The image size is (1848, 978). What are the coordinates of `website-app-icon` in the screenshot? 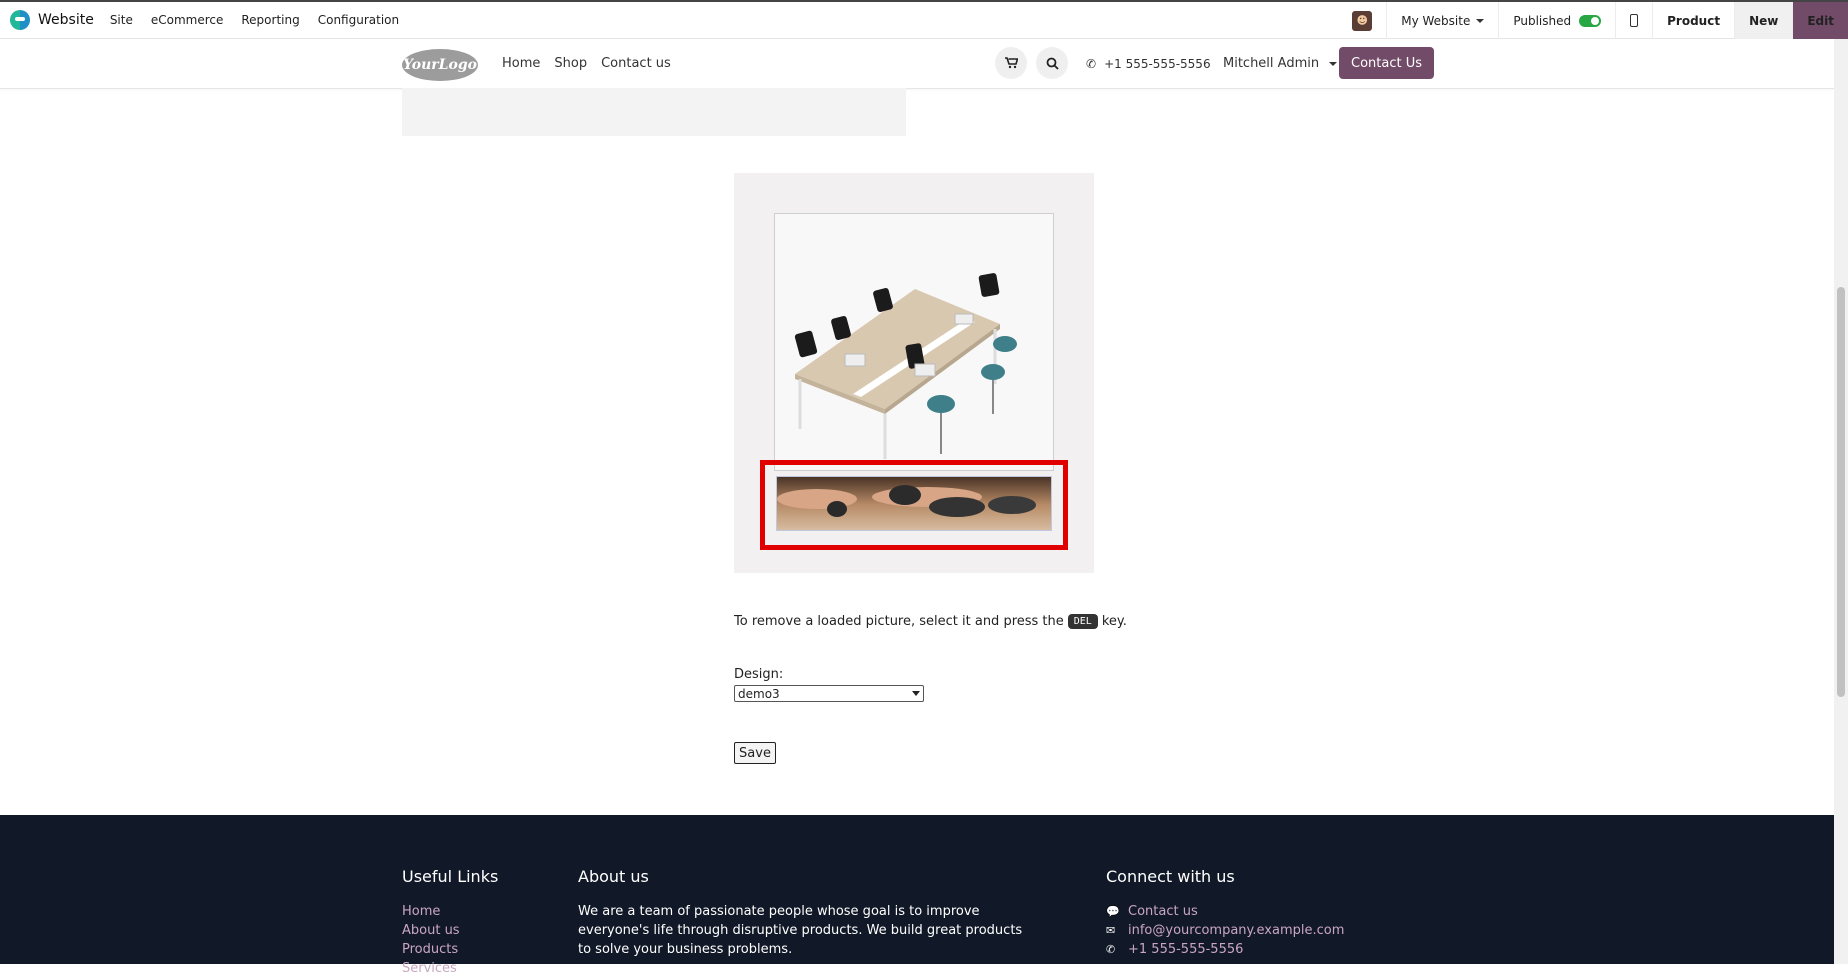 It's located at (20, 20).